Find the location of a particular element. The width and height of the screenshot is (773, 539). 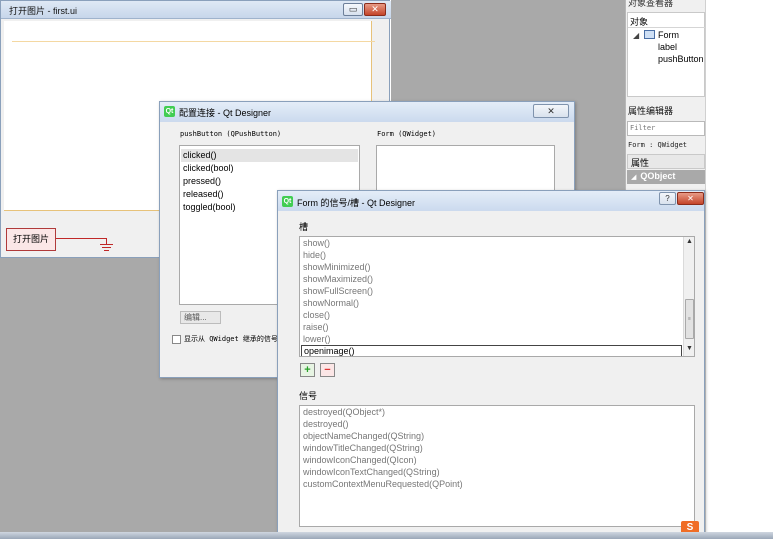

tree-item-pushbutton: pushButton is located at coordinates (681, 59).